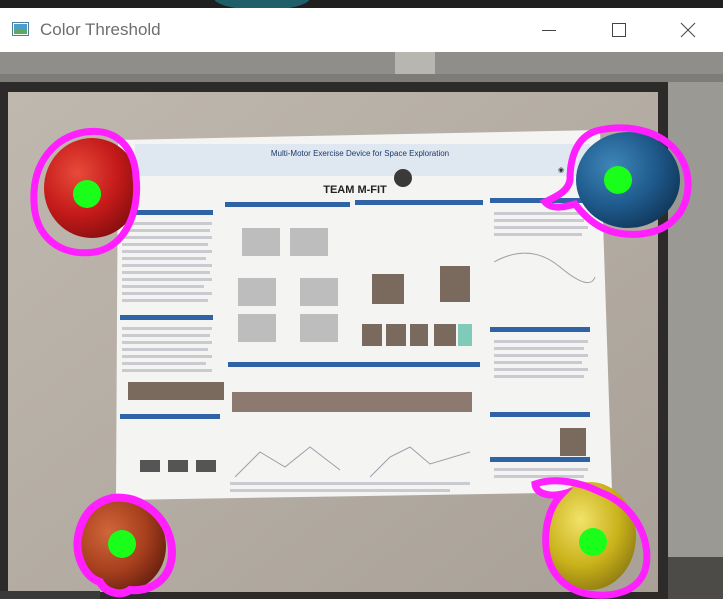 Image resolution: width=723 pixels, height=599 pixels. What do you see at coordinates (20, 29) in the screenshot?
I see `image-window-icon` at bounding box center [20, 29].